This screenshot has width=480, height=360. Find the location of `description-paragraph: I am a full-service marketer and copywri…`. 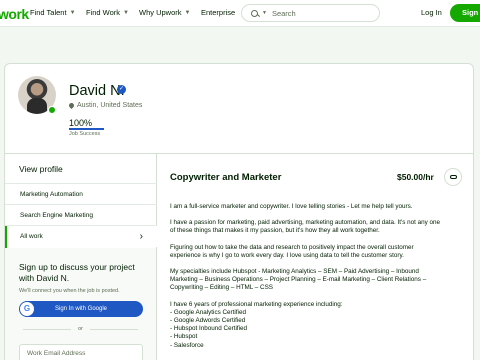

description-paragraph: I am a full-service marketer and copywri… is located at coordinates (291, 206).